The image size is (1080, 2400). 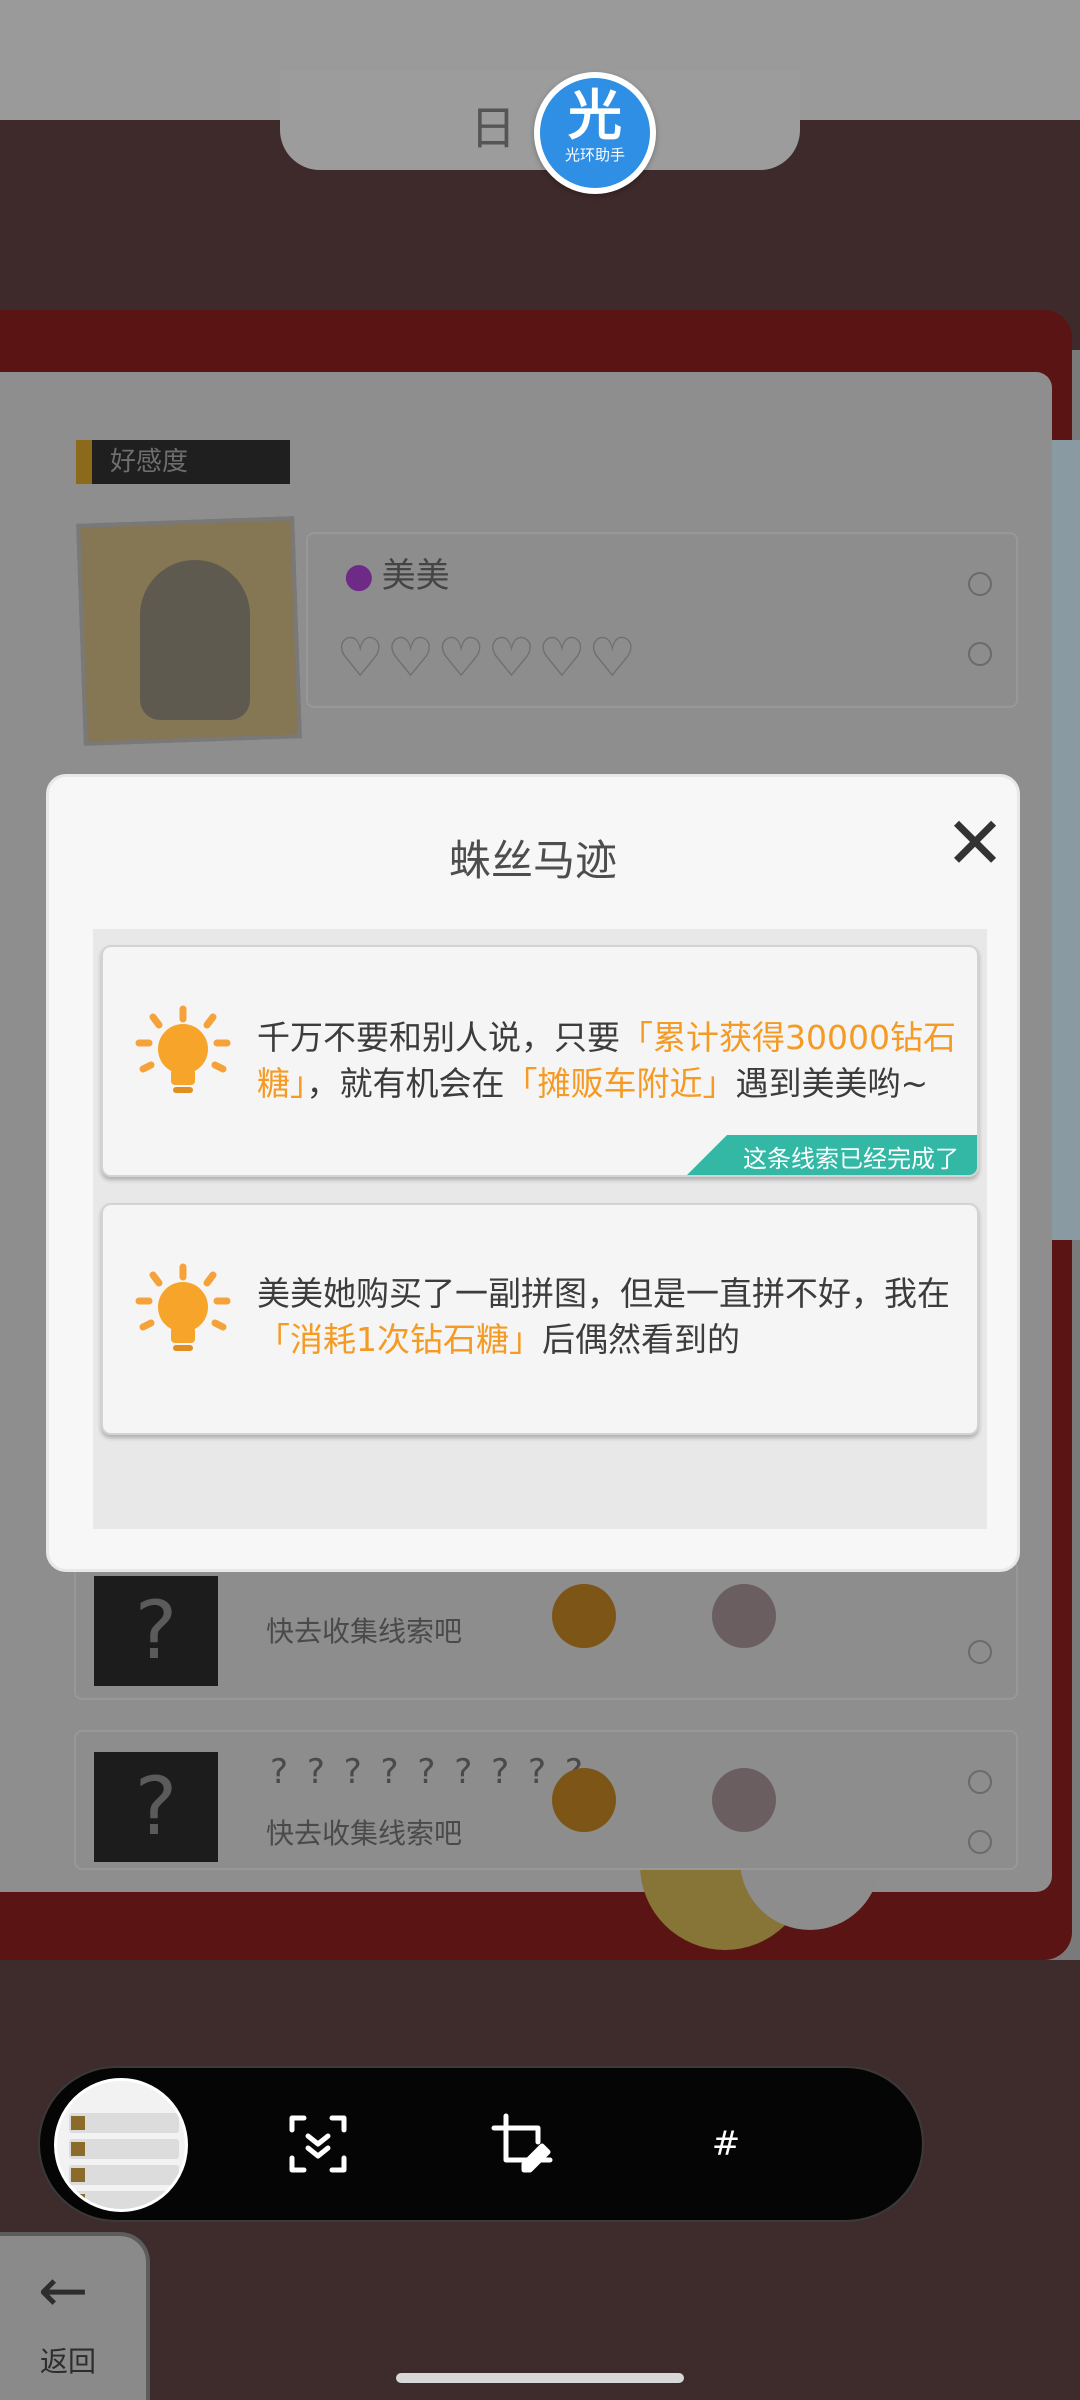 I want to click on affection-hearts: ♡♡♡♡♡♡, so click(x=487, y=657).